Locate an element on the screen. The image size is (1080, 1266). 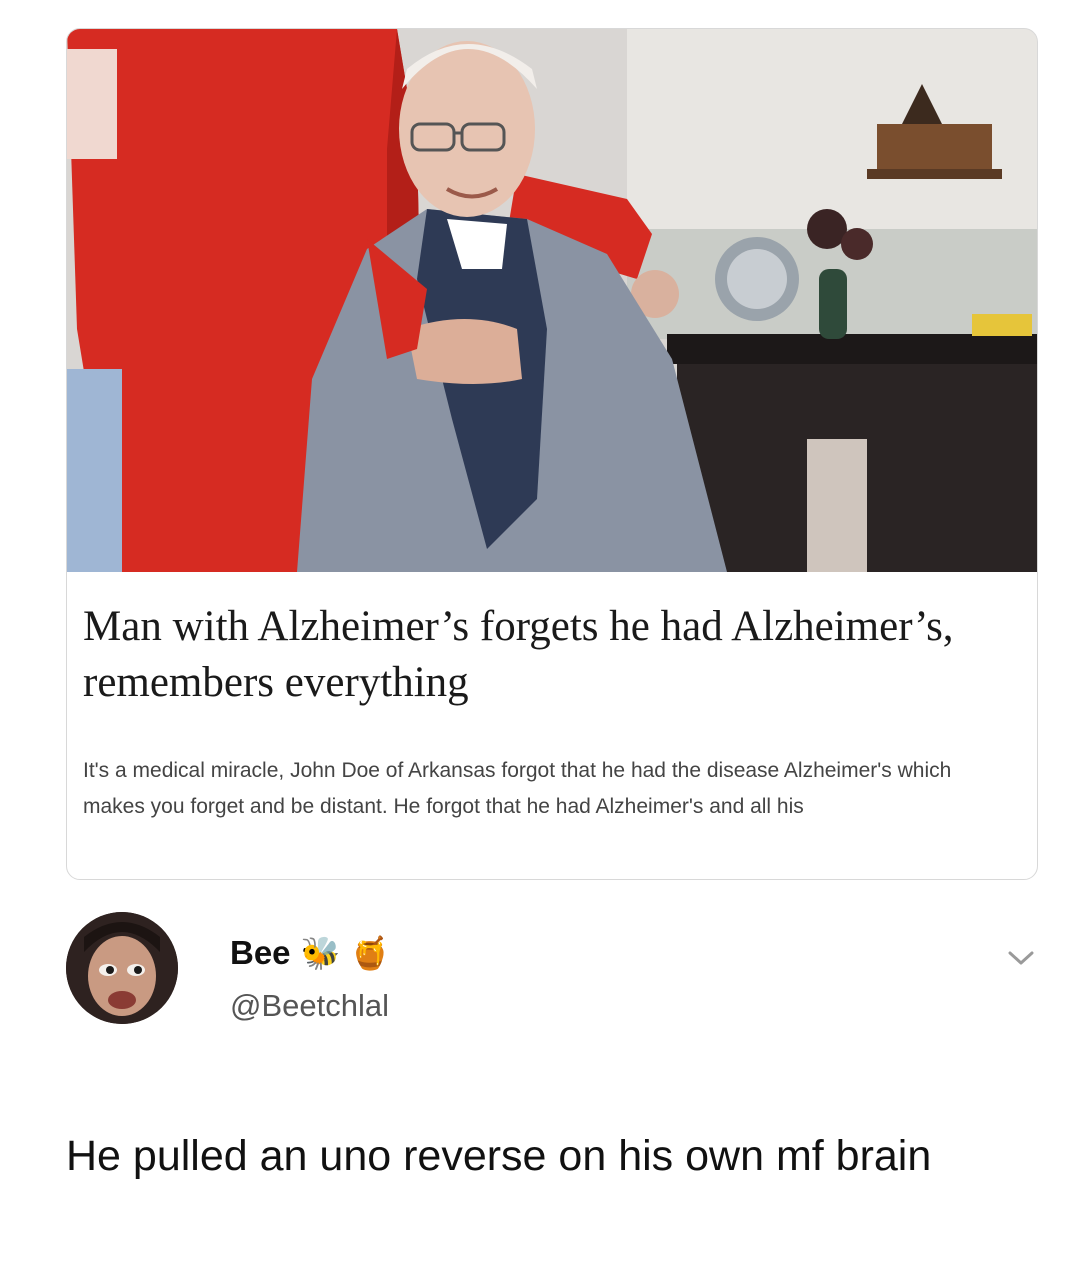
bee-icon: 🐝 is located at coordinates (320, 953).